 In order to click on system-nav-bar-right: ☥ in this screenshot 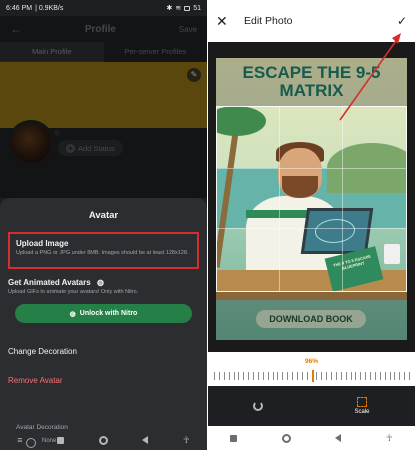, I will do `click(311, 438)`.